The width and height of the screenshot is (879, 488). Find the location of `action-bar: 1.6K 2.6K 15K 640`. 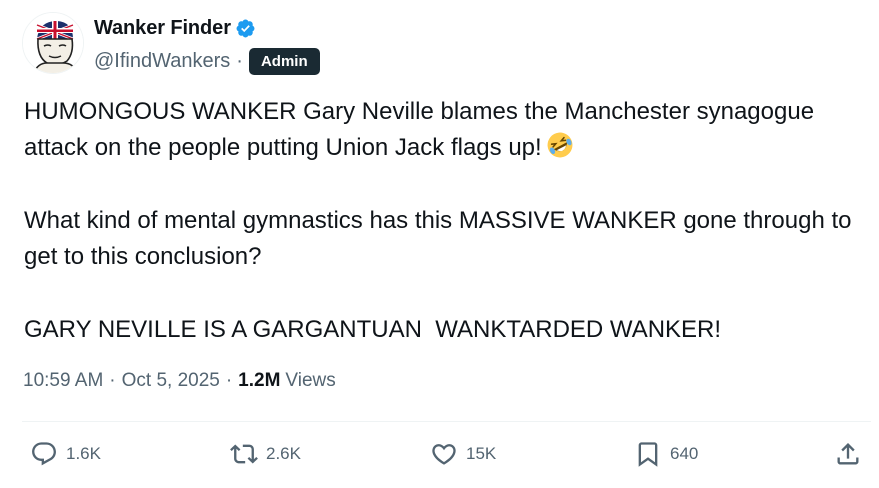

action-bar: 1.6K 2.6K 15K 640 is located at coordinates (439, 460).